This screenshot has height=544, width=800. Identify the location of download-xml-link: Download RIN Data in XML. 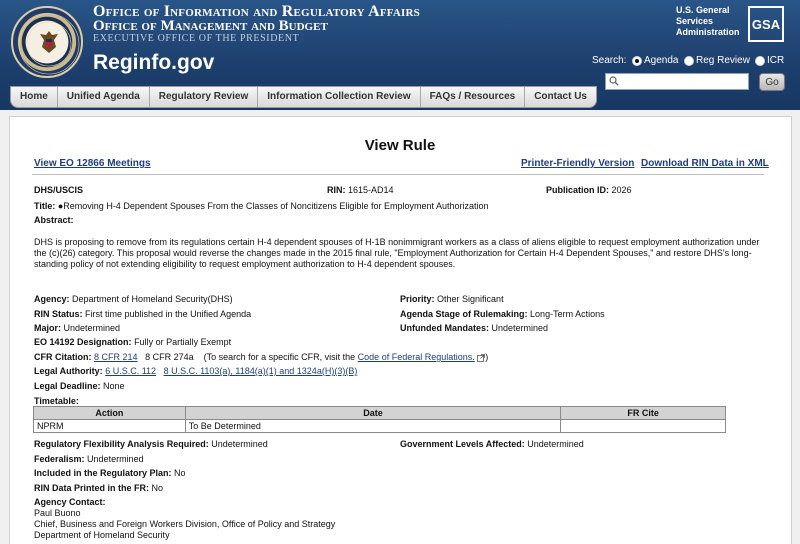
(705, 163).